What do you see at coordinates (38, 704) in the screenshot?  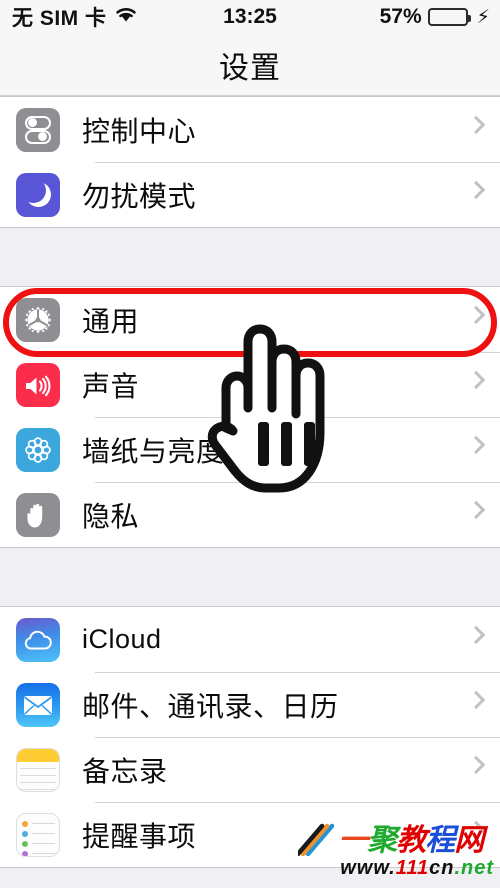 I see `envelope-icon` at bounding box center [38, 704].